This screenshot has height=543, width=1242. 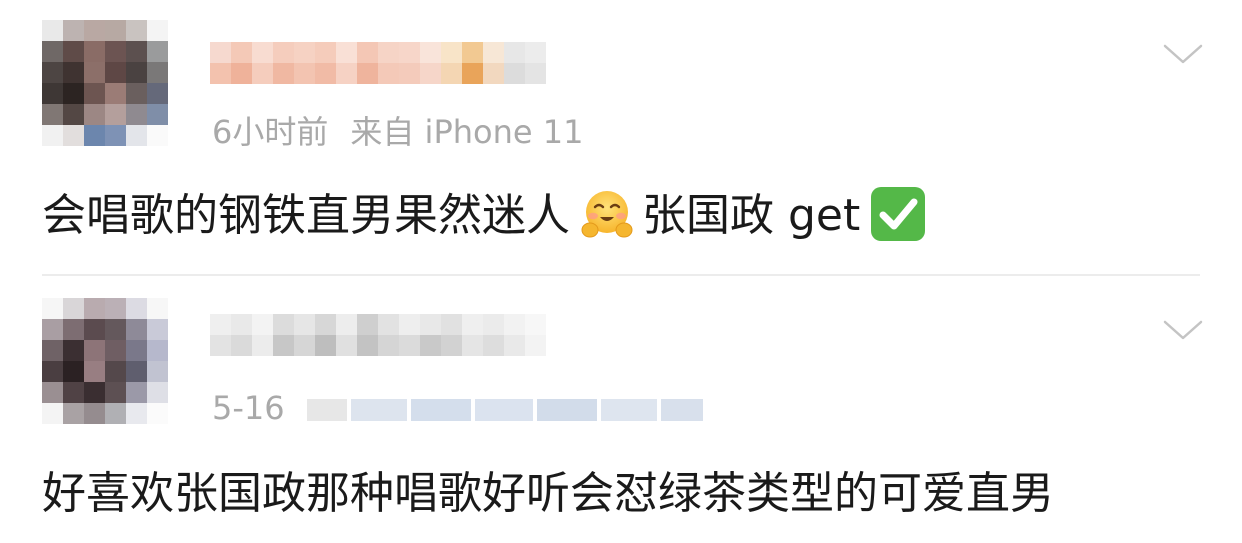 I want to click on comment-meta: 5-16, so click(x=459, y=408).